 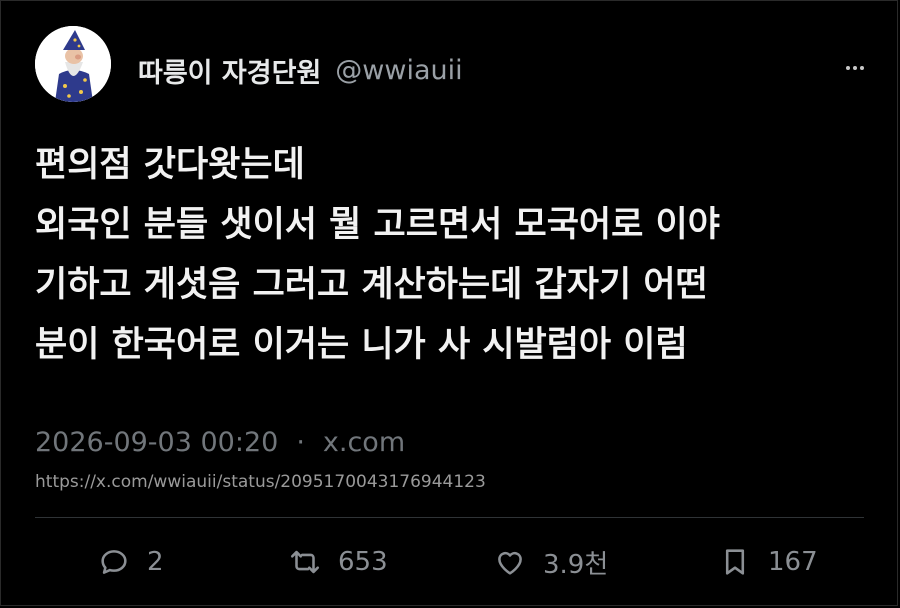 What do you see at coordinates (735, 562) in the screenshot?
I see `bookmark-icon` at bounding box center [735, 562].